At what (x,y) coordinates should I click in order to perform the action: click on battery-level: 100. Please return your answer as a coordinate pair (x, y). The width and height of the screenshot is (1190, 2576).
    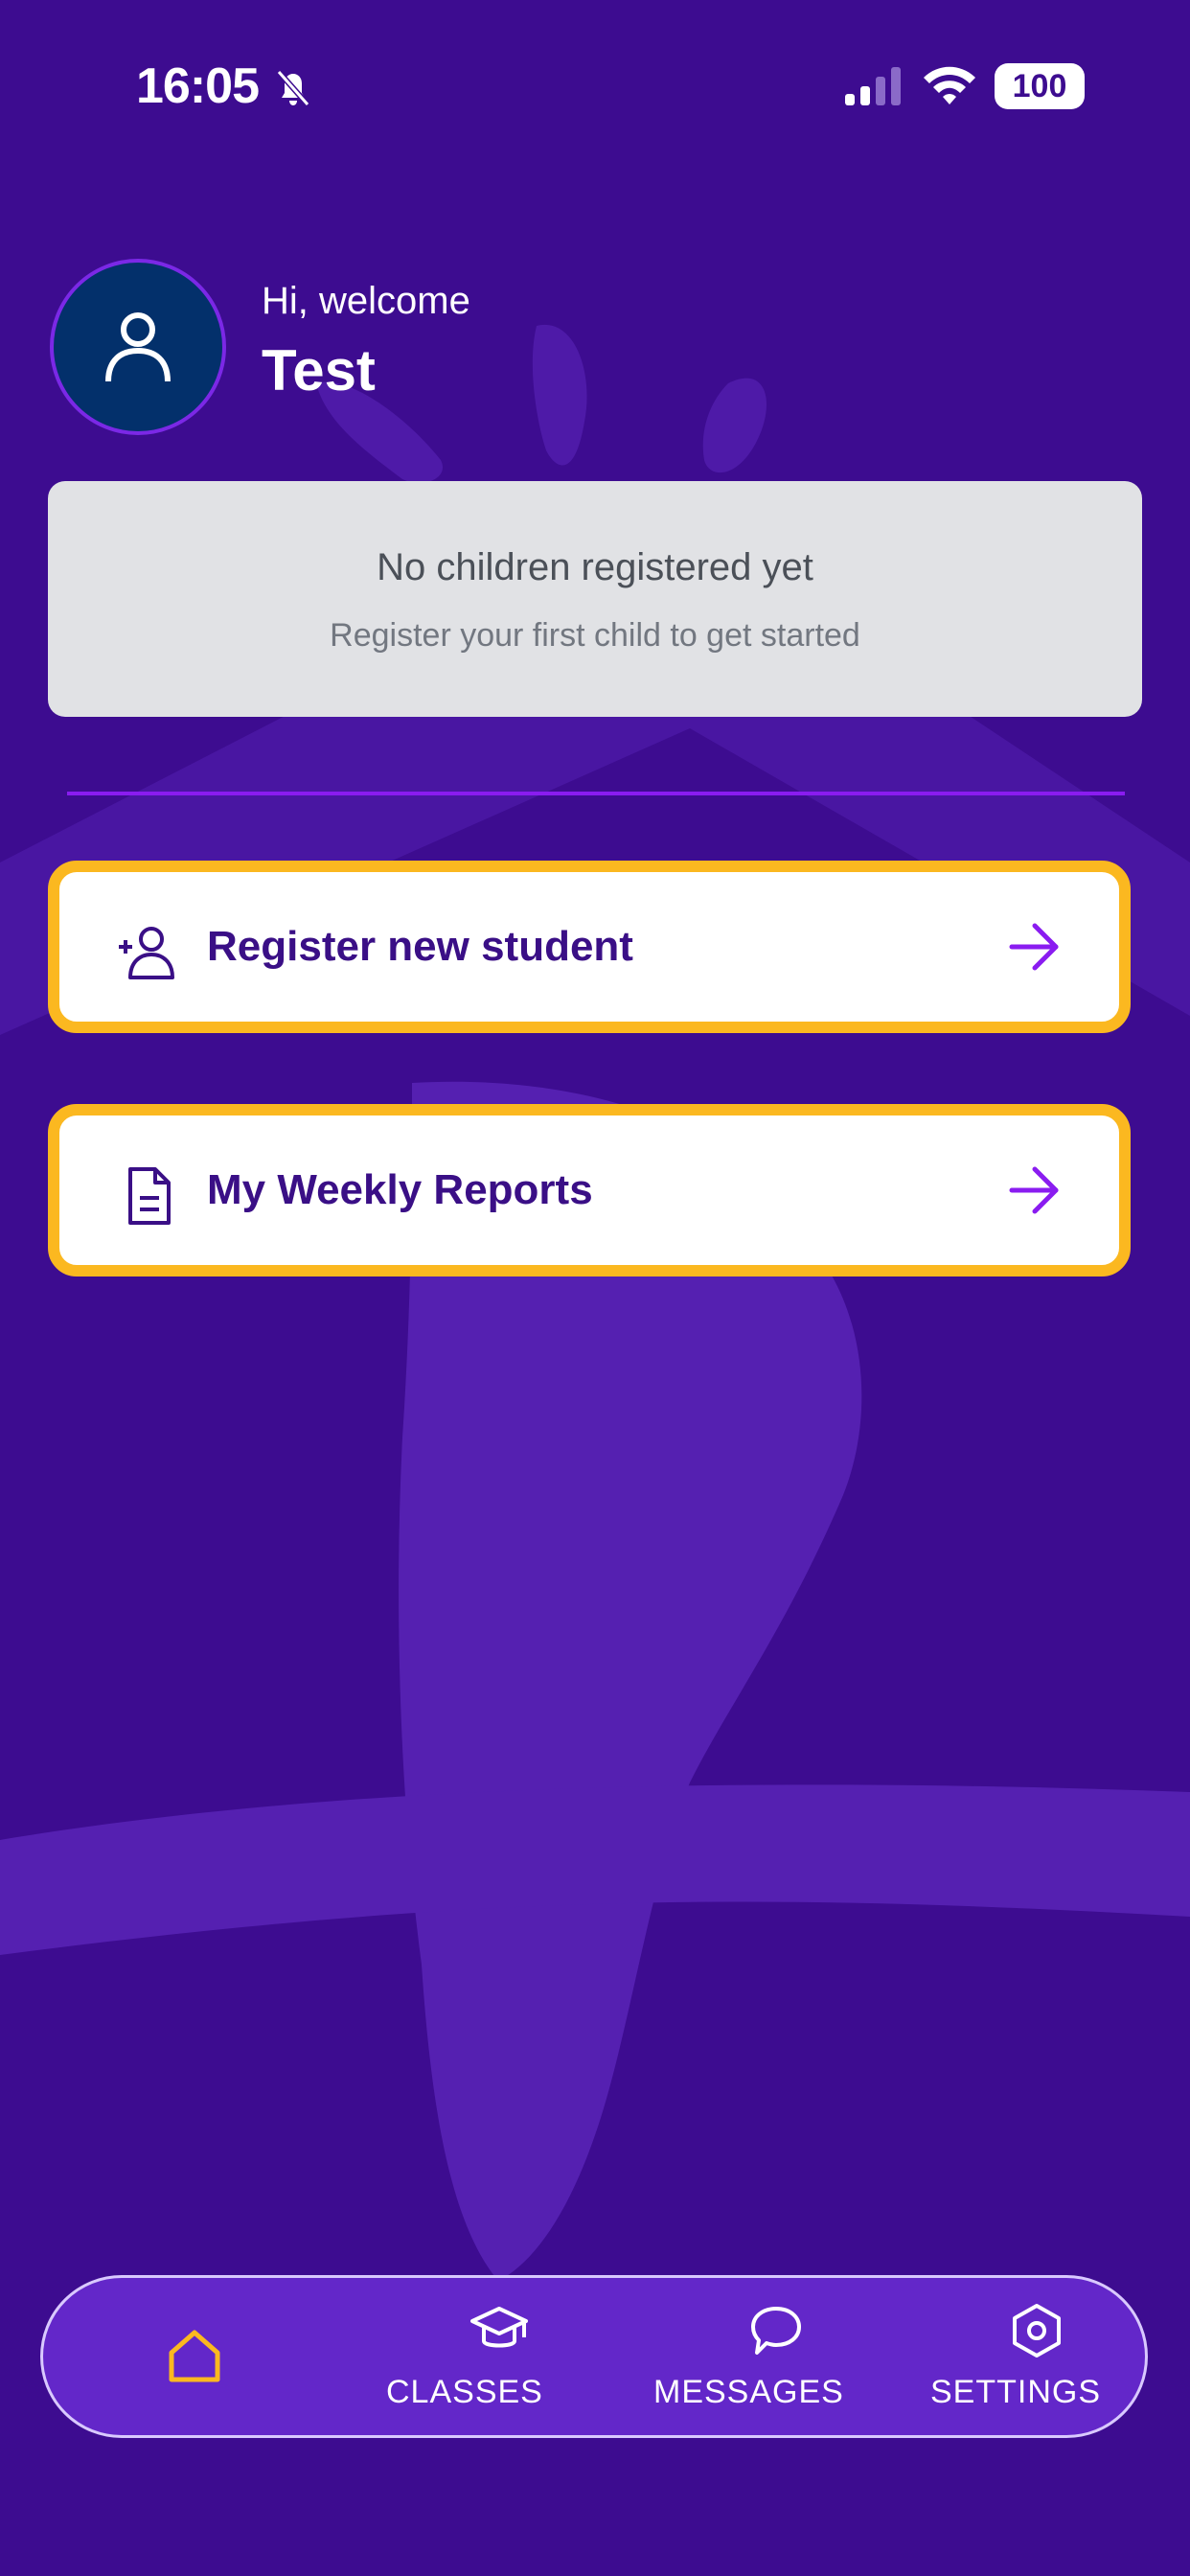
    Looking at the image, I should click on (1039, 86).